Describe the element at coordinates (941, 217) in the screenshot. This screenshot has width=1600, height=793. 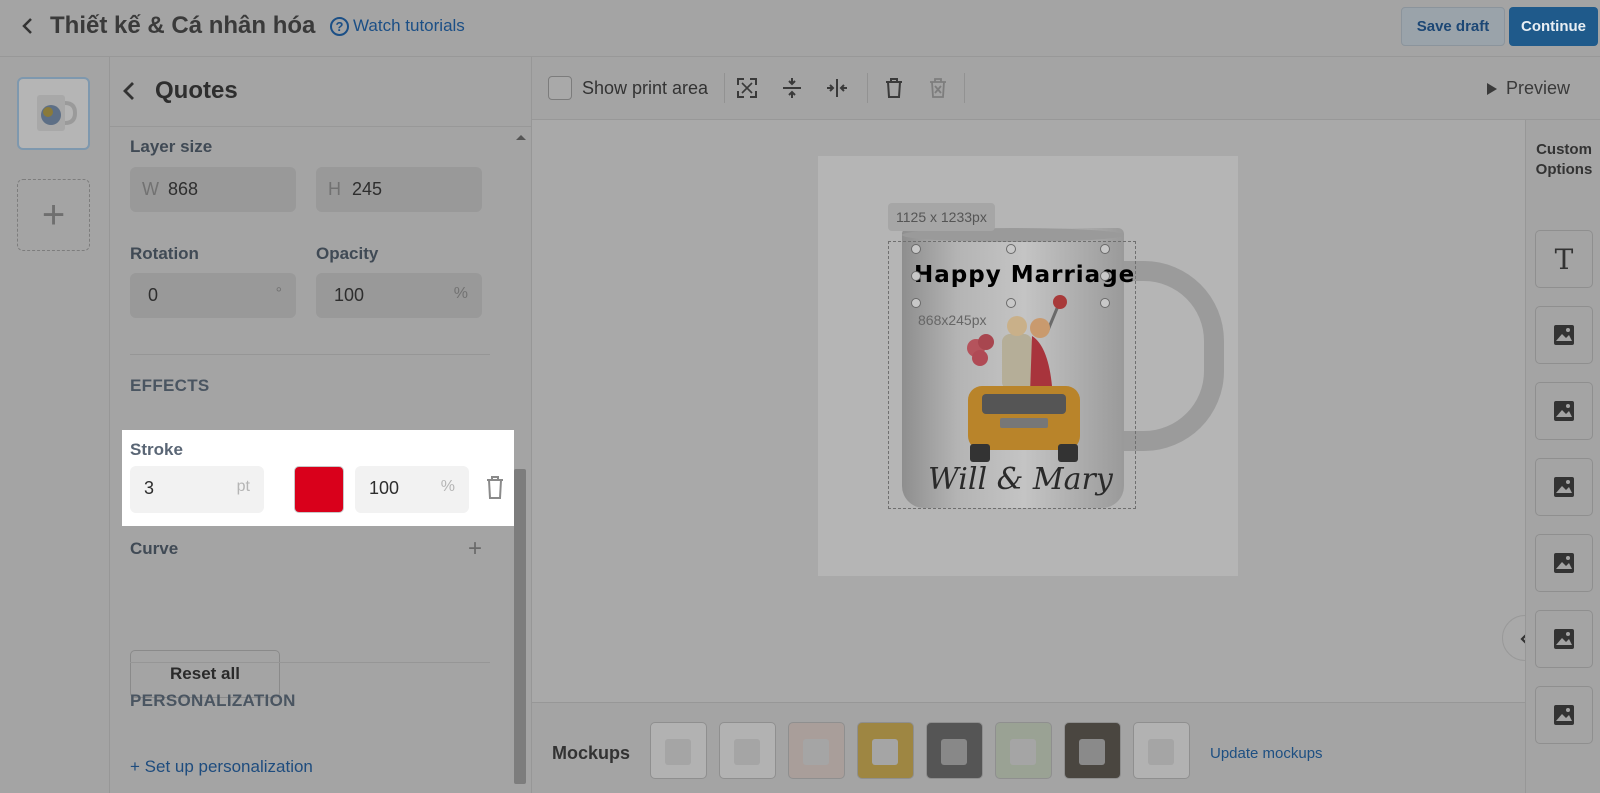
I see `print-size-tag: 1125 x 1233px` at that location.